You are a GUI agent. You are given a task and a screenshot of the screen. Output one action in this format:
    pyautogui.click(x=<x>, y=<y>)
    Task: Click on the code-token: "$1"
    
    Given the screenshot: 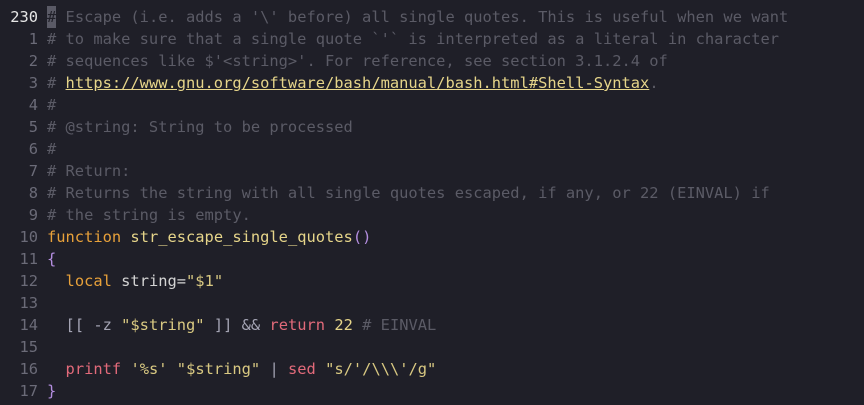 What is the action you would take?
    pyautogui.click(x=205, y=281)
    